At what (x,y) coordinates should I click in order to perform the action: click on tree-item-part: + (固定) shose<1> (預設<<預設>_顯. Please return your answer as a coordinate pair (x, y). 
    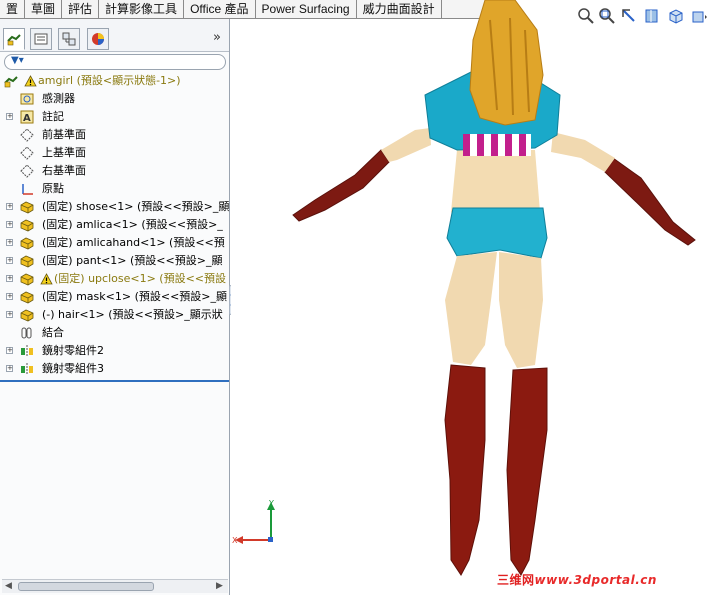
    Looking at the image, I should click on (114, 207).